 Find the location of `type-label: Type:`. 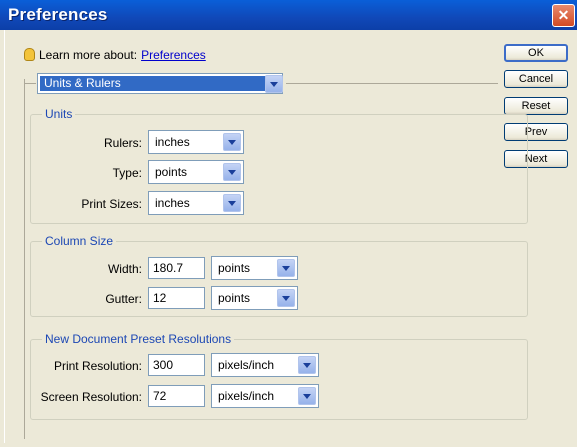

type-label: Type: is located at coordinates (127, 173).